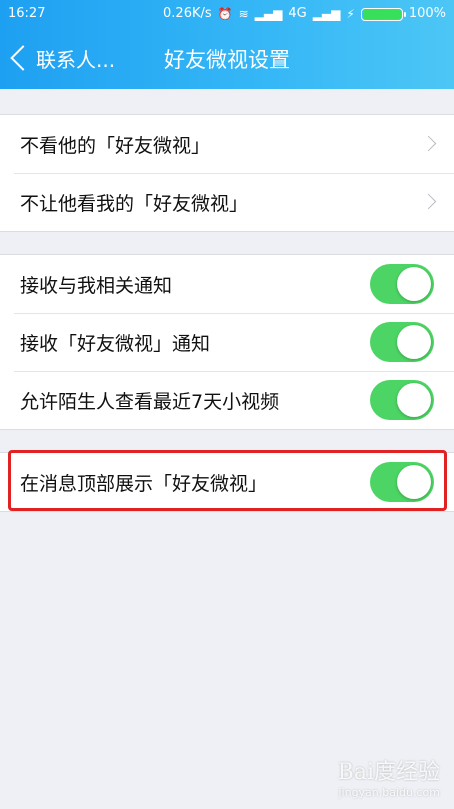 The image size is (454, 809). What do you see at coordinates (96, 285) in the screenshot?
I see `row-label: 接收与我相关通知` at bounding box center [96, 285].